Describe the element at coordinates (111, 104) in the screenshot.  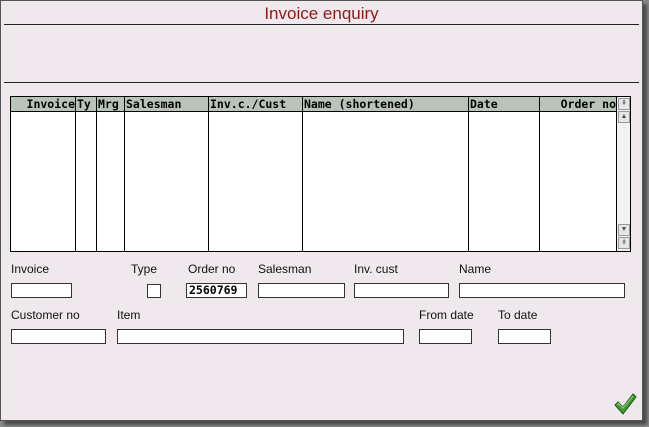
I see `column-header-mrg: Mrg` at that location.